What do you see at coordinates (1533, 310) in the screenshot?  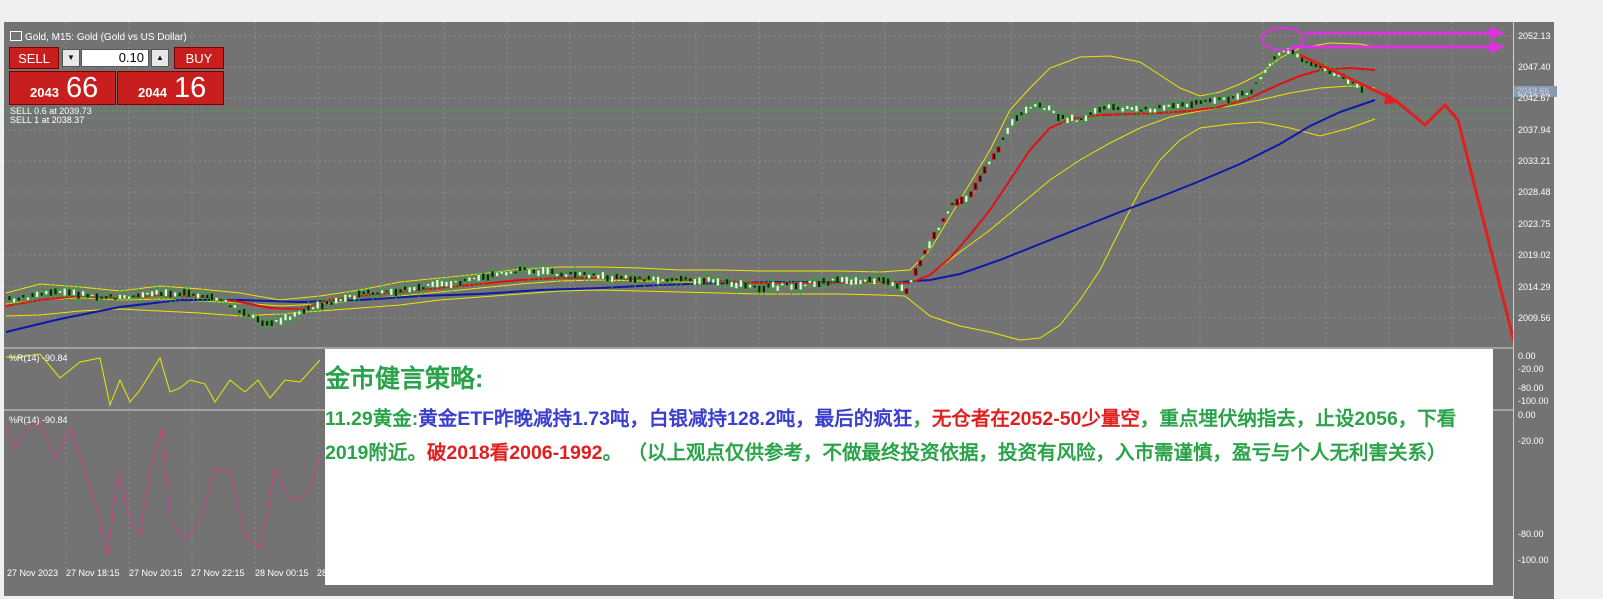 I see `price-axis` at bounding box center [1533, 310].